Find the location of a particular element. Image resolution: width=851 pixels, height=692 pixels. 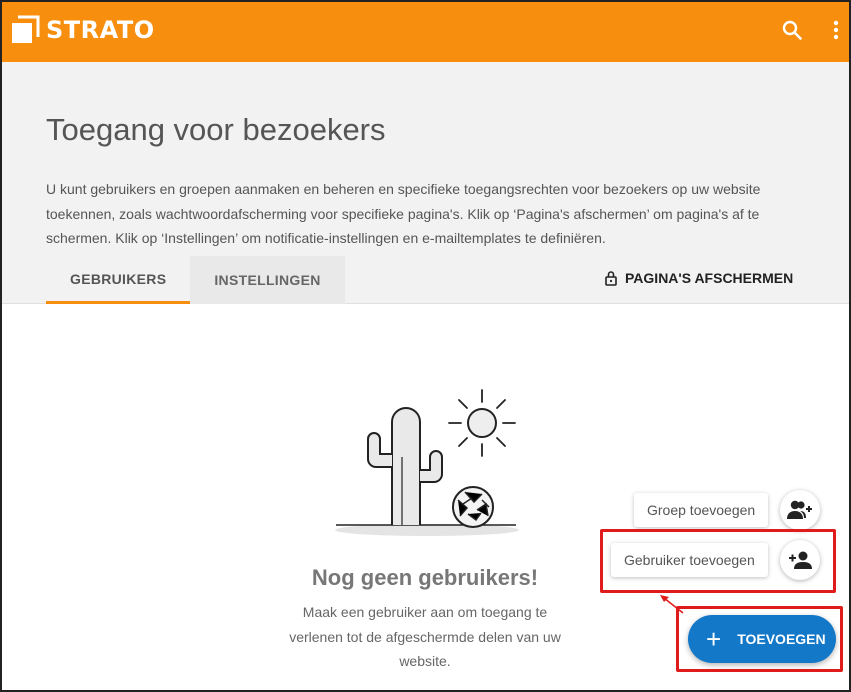

tab-instellingen: INSTELLINGEN is located at coordinates (267, 280).